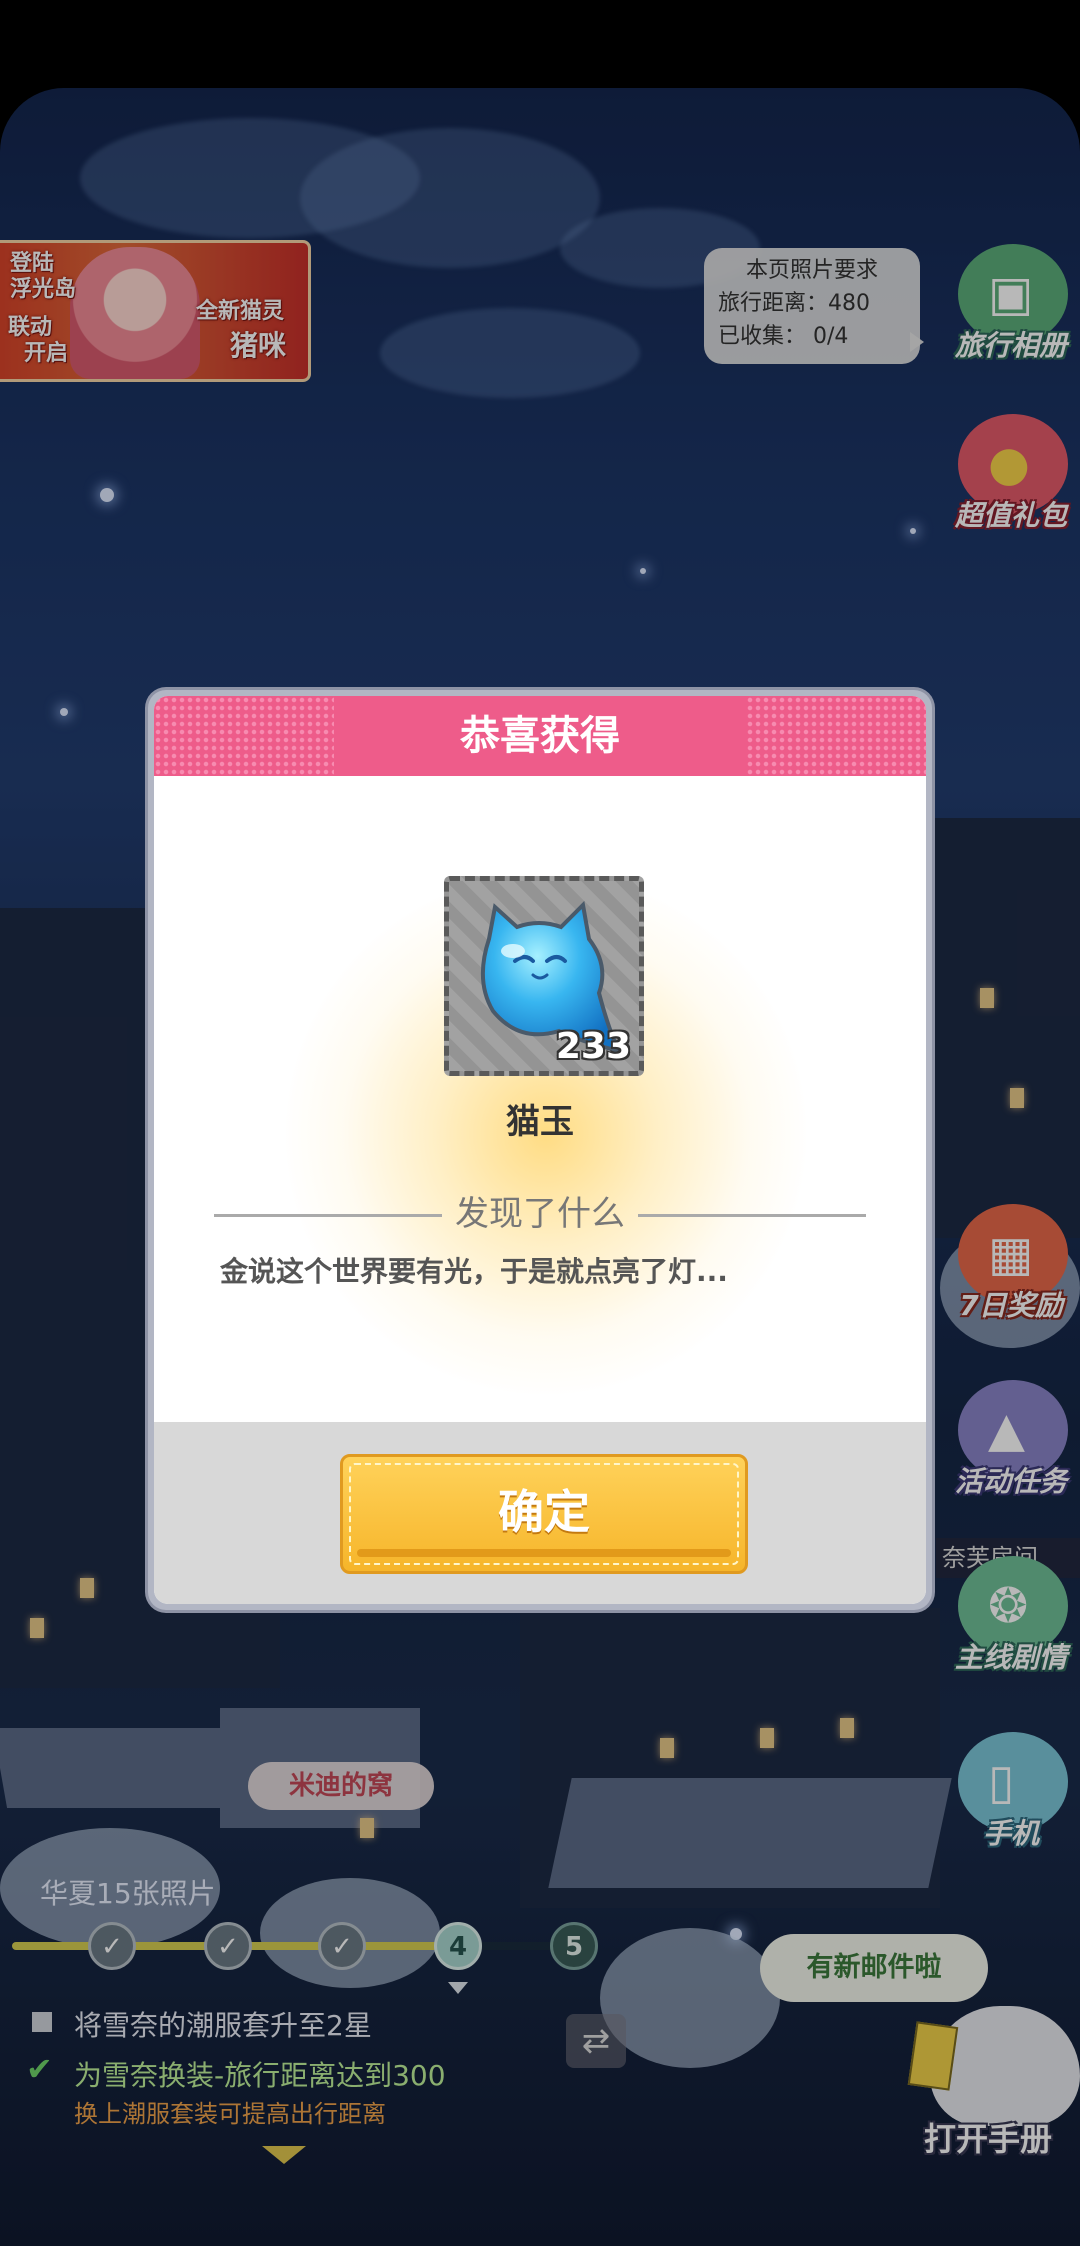  I want to click on section-title: 发现了什么, so click(540, 1214).